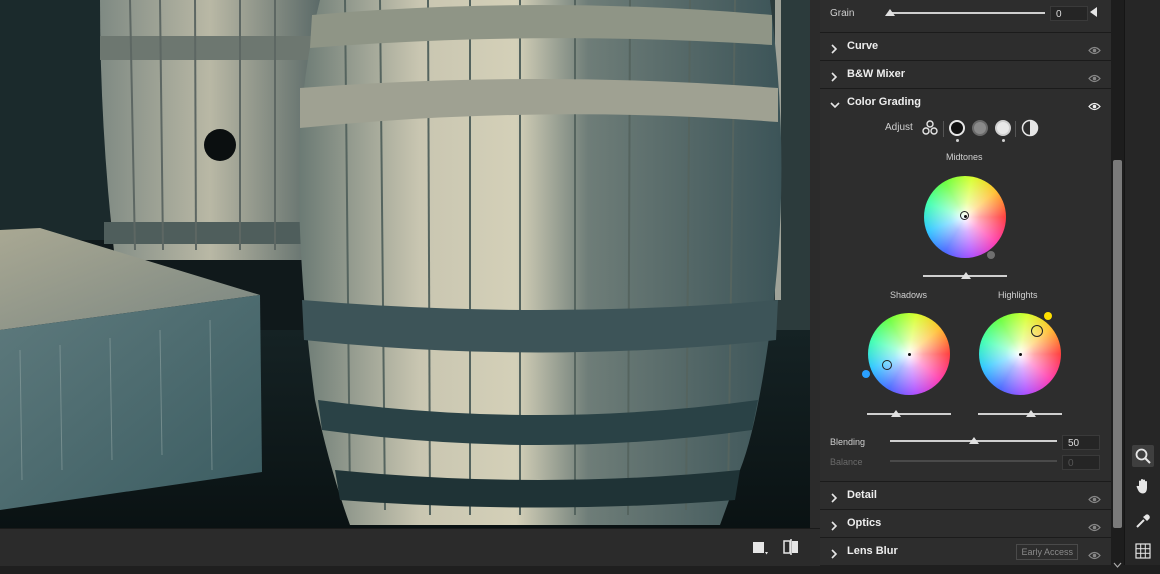  What do you see at coordinates (1081, 462) in the screenshot?
I see `balance-value: 0` at bounding box center [1081, 462].